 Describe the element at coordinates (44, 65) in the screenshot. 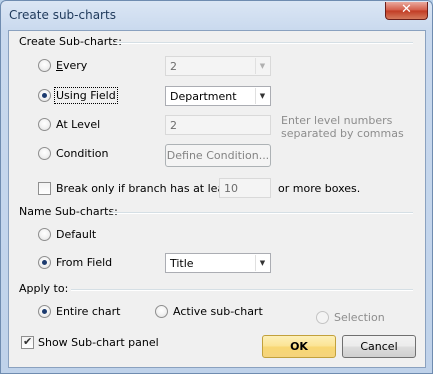

I see `every-radio` at that location.